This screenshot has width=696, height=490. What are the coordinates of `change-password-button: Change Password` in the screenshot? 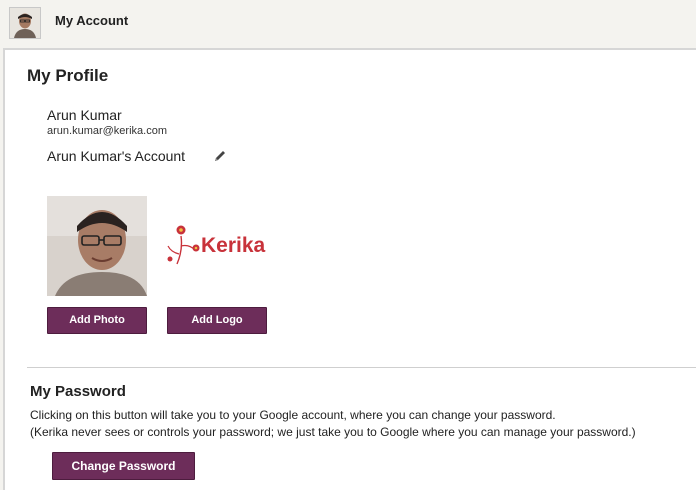 It's located at (123, 466).